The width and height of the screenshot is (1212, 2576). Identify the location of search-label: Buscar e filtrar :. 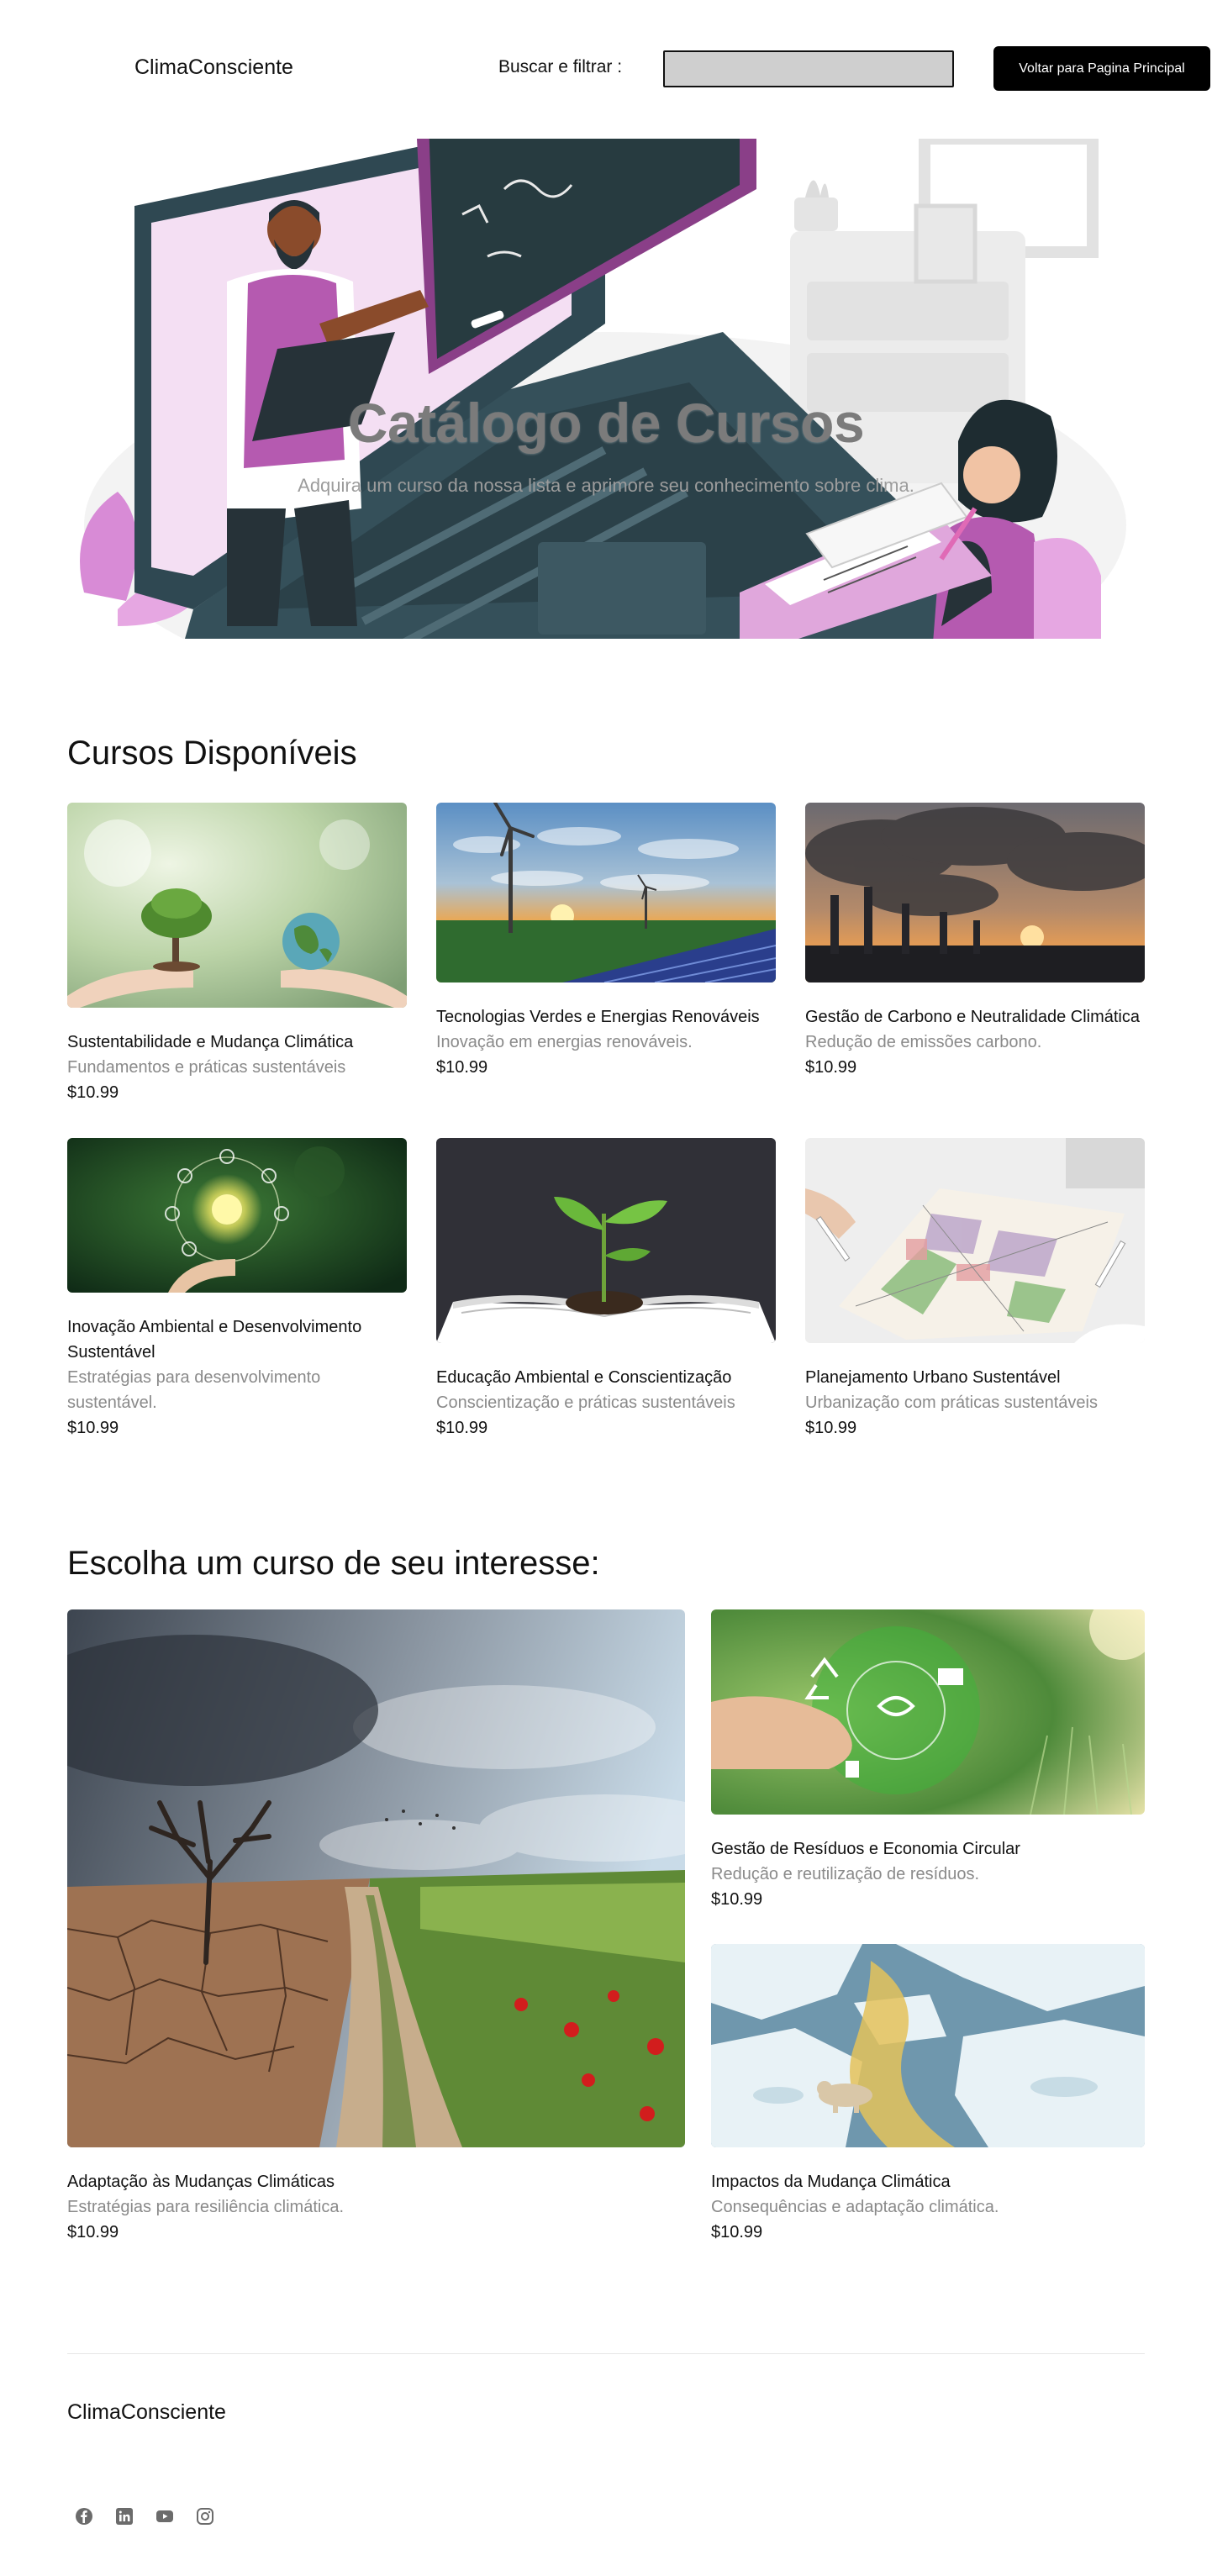
(560, 66).